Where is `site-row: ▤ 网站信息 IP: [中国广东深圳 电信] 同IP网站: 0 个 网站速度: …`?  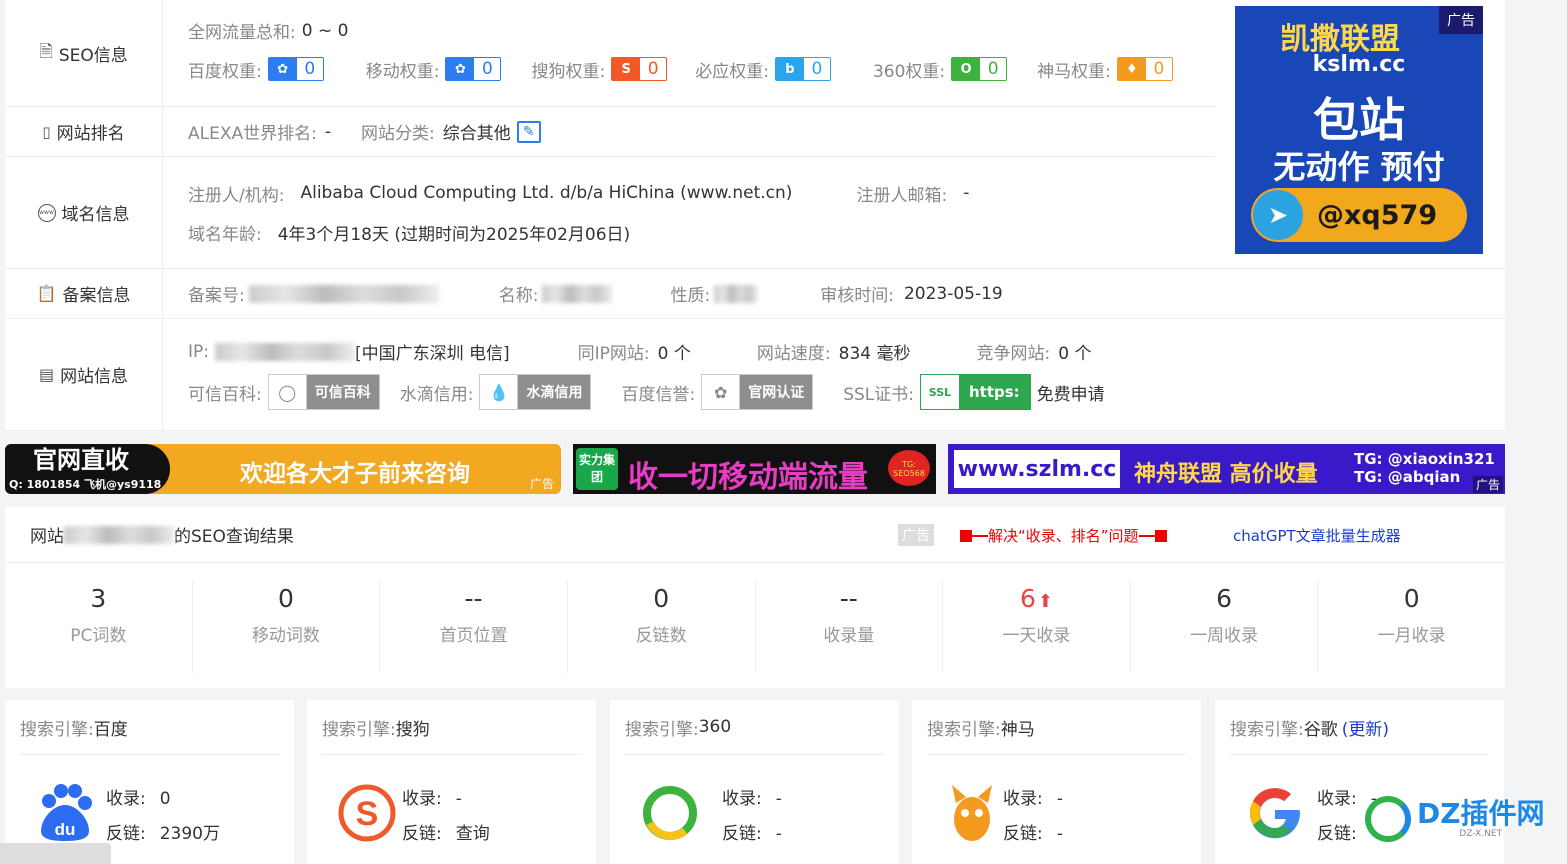 site-row: ▤ 网站信息 IP: [中国广东深圳 电信] 同IP网站: 0 个 网站速度: … is located at coordinates (755, 375).